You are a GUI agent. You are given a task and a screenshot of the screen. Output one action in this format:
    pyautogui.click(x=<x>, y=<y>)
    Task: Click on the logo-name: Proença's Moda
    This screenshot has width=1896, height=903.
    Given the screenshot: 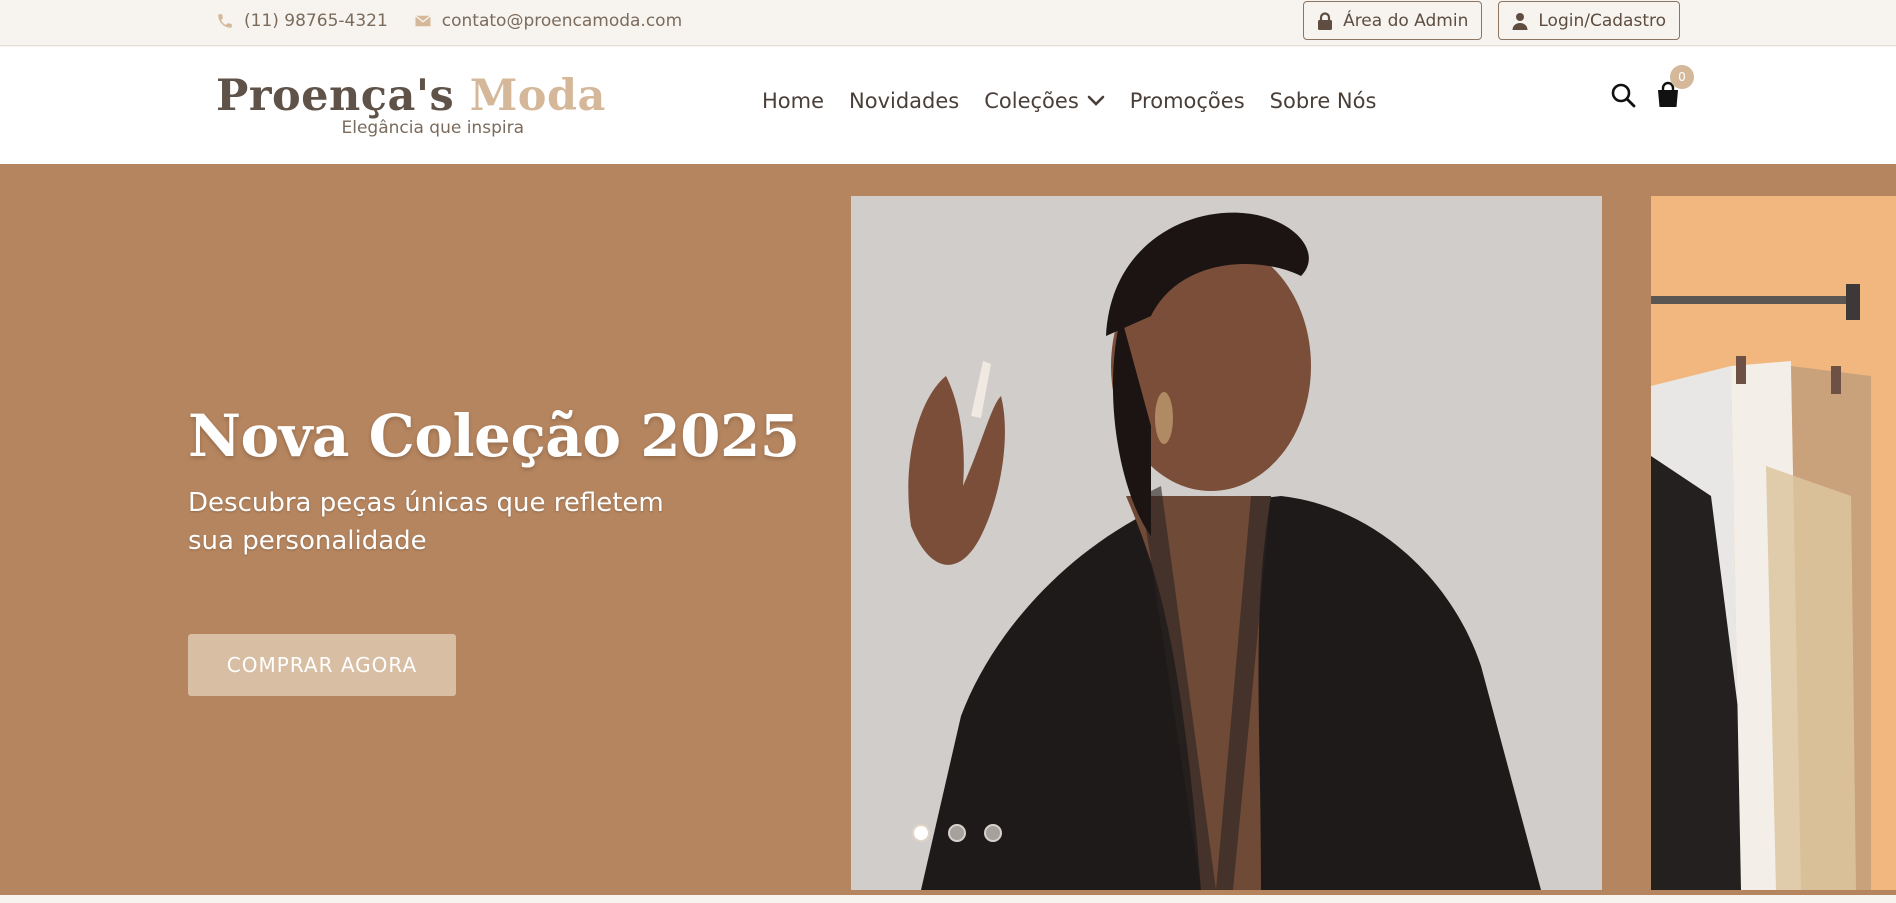 What is the action you would take?
    pyautogui.click(x=410, y=96)
    